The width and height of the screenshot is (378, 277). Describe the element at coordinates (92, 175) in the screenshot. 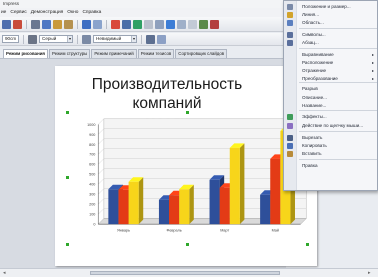

I see `y-tick-label: 500` at that location.